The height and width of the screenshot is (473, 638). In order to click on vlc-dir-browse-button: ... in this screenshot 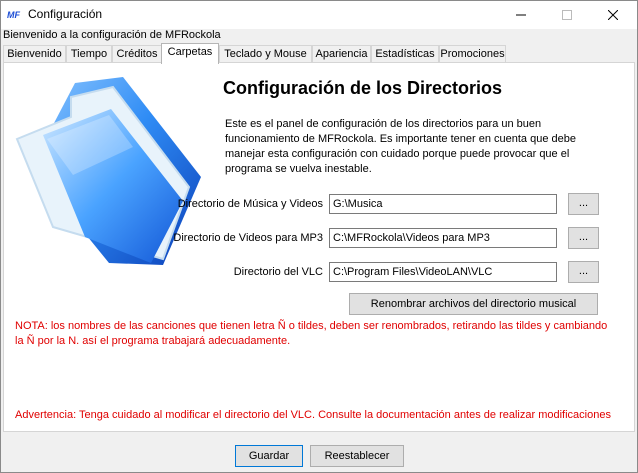, I will do `click(583, 272)`.